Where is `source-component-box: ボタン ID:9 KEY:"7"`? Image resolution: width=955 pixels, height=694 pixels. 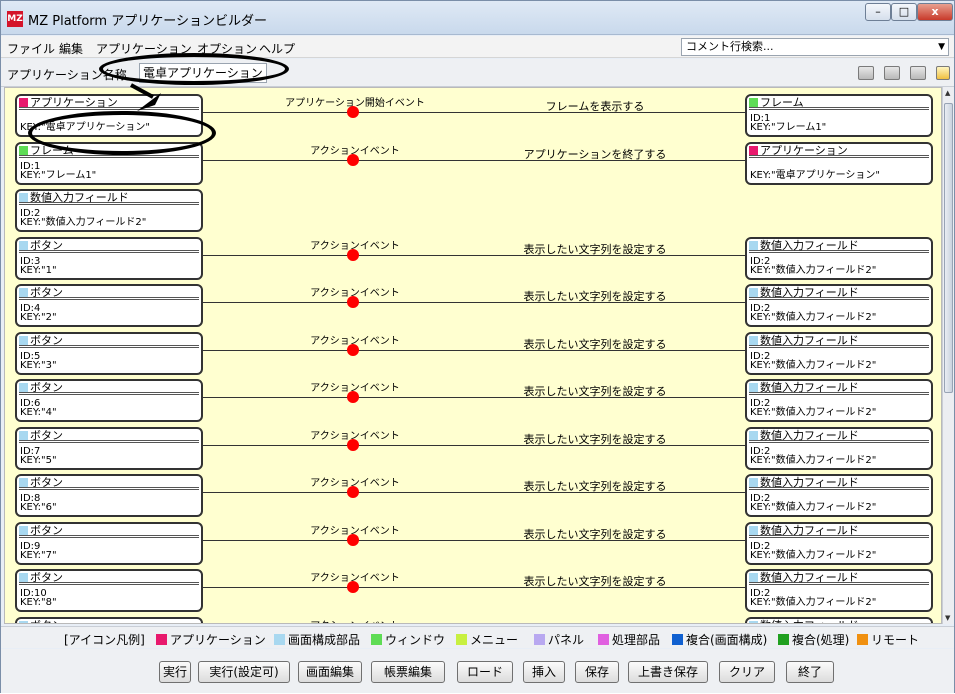 source-component-box: ボタン ID:9 KEY:"7" is located at coordinates (109, 543).